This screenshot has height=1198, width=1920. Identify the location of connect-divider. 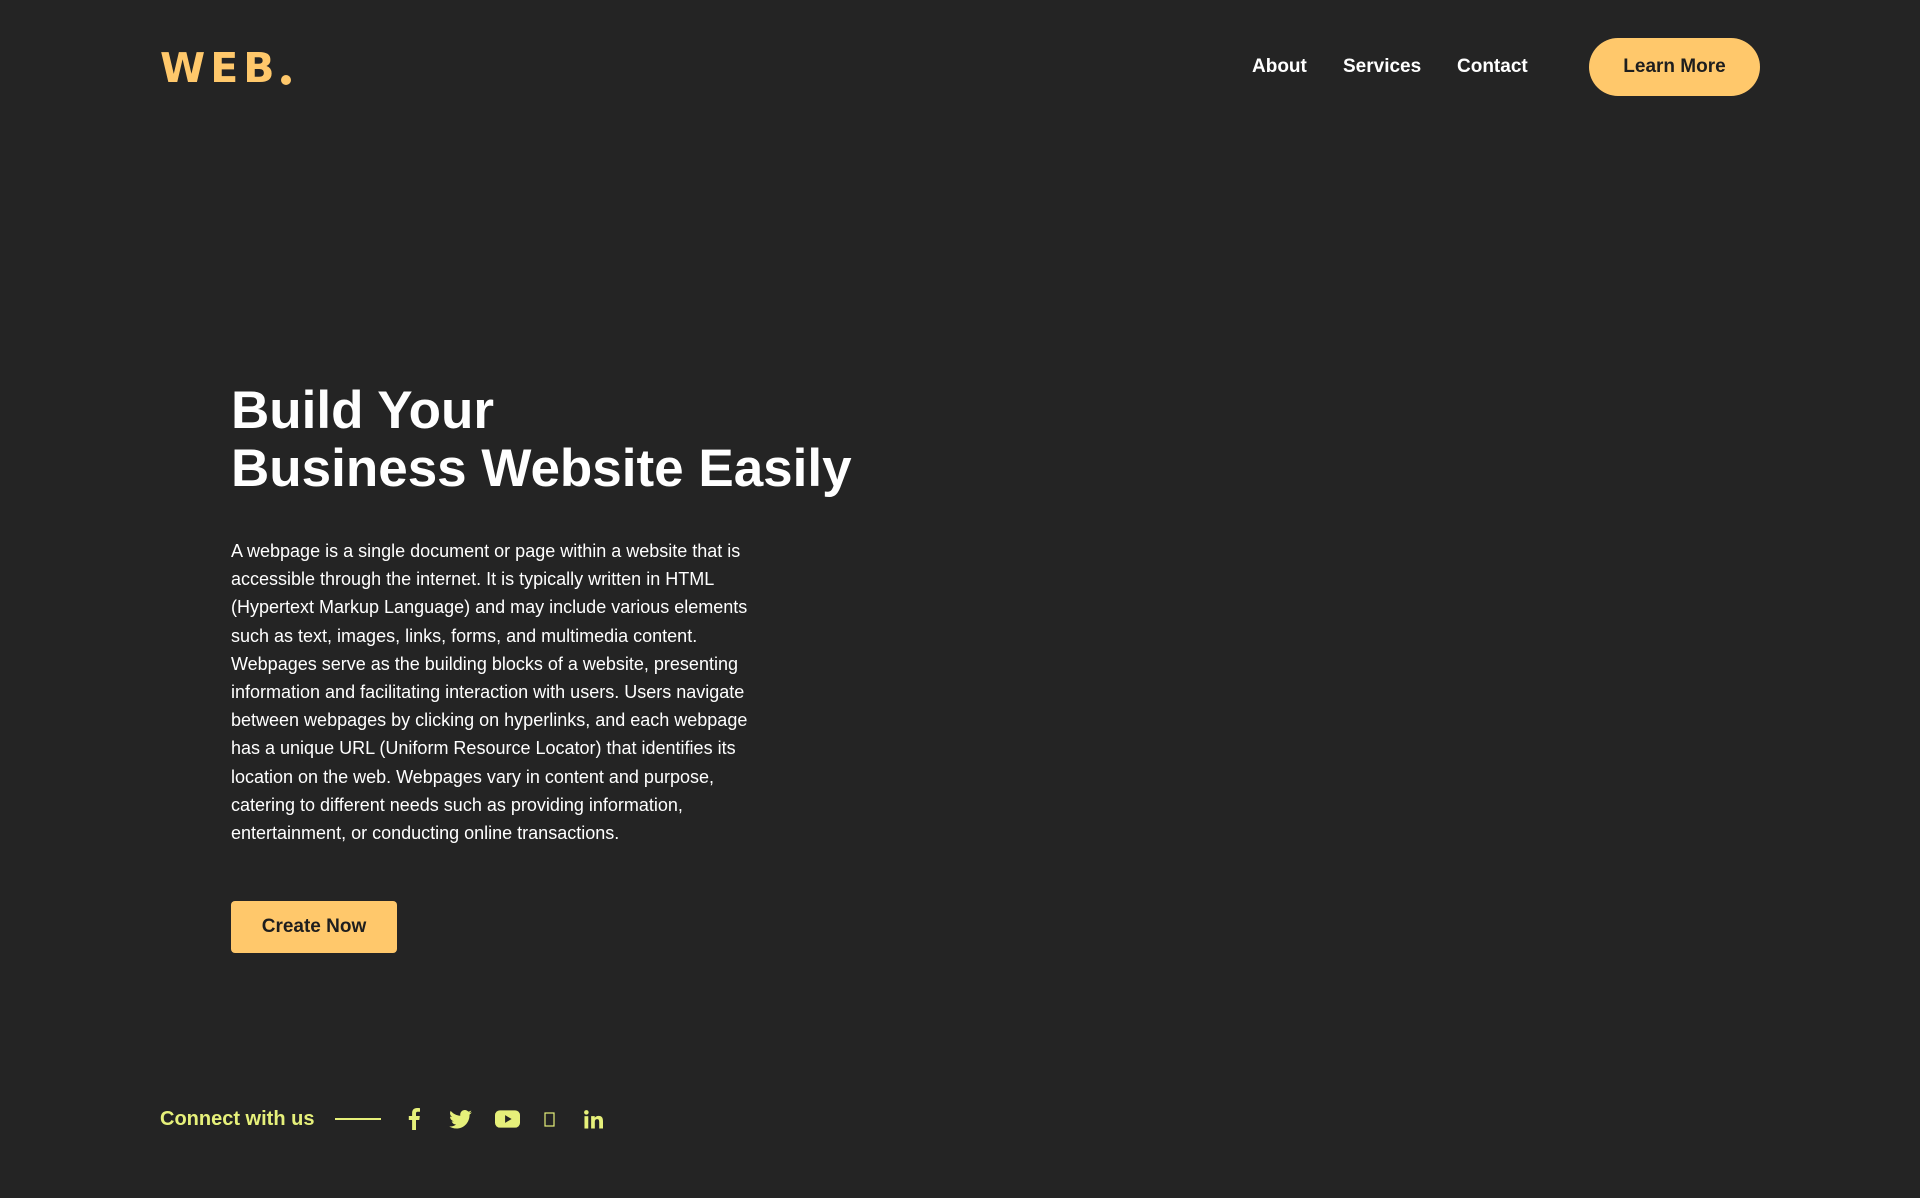
(358, 1119).